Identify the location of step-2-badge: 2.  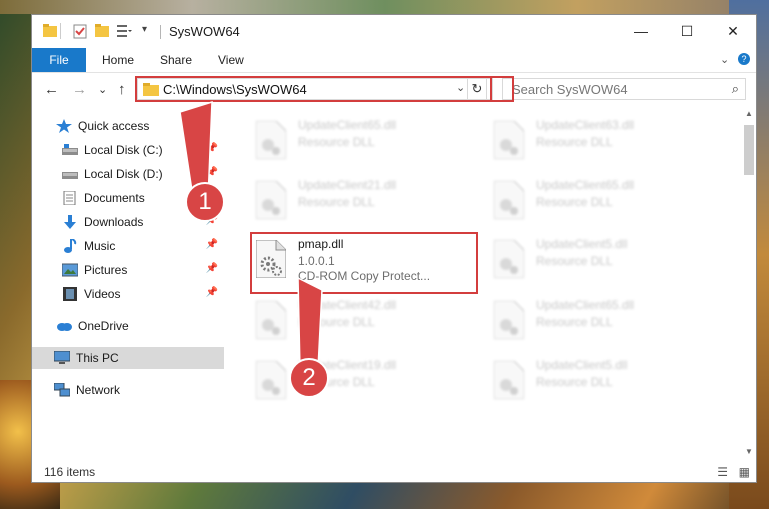
(309, 378).